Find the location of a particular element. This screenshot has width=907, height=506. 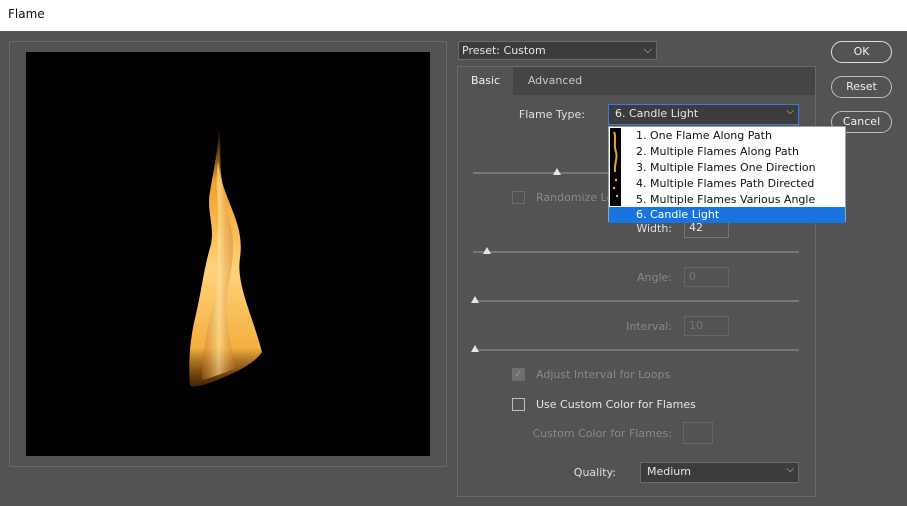

reset-button: Reset is located at coordinates (861, 87).